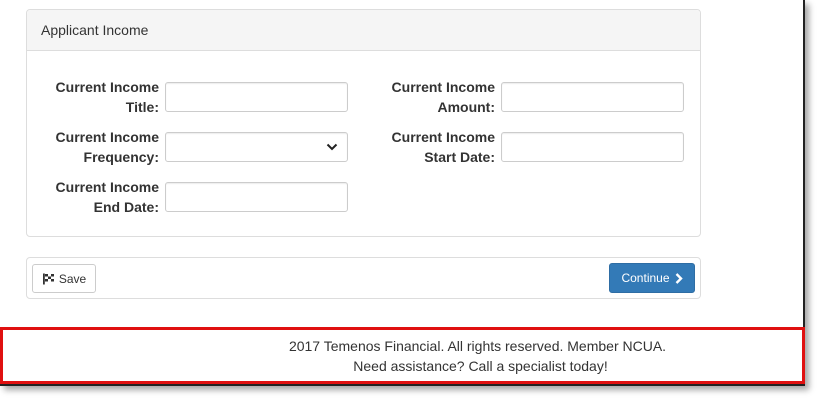 This screenshot has height=401, width=821. I want to click on current-income-start-date-input, so click(592, 147).